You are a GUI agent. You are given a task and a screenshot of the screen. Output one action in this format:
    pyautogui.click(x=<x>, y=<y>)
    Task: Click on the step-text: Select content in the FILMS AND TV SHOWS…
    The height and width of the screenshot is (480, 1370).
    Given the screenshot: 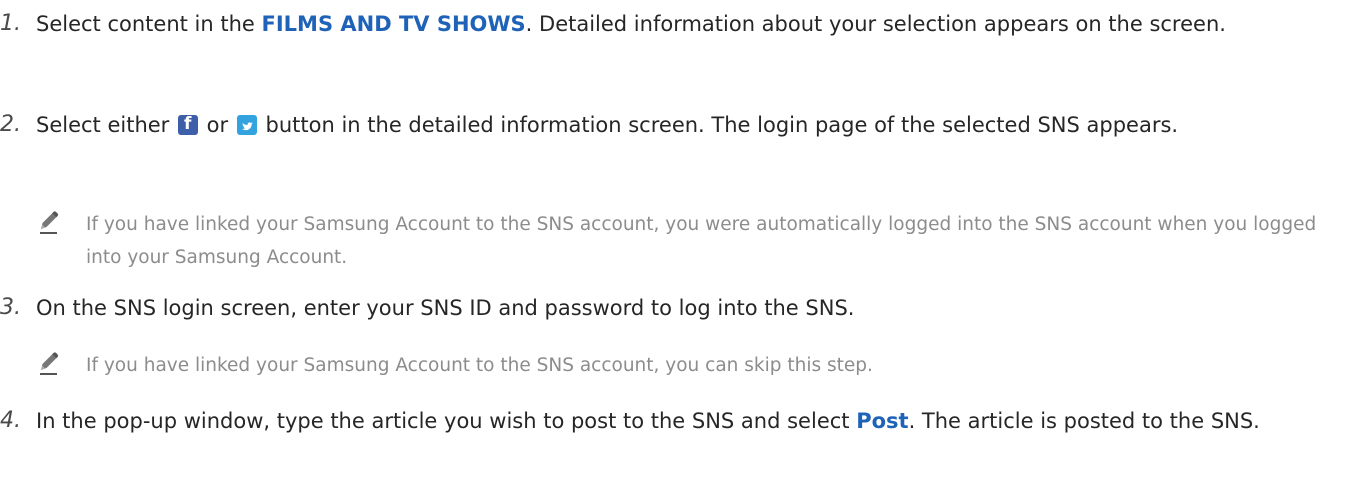 What is the action you would take?
    pyautogui.click(x=686, y=24)
    